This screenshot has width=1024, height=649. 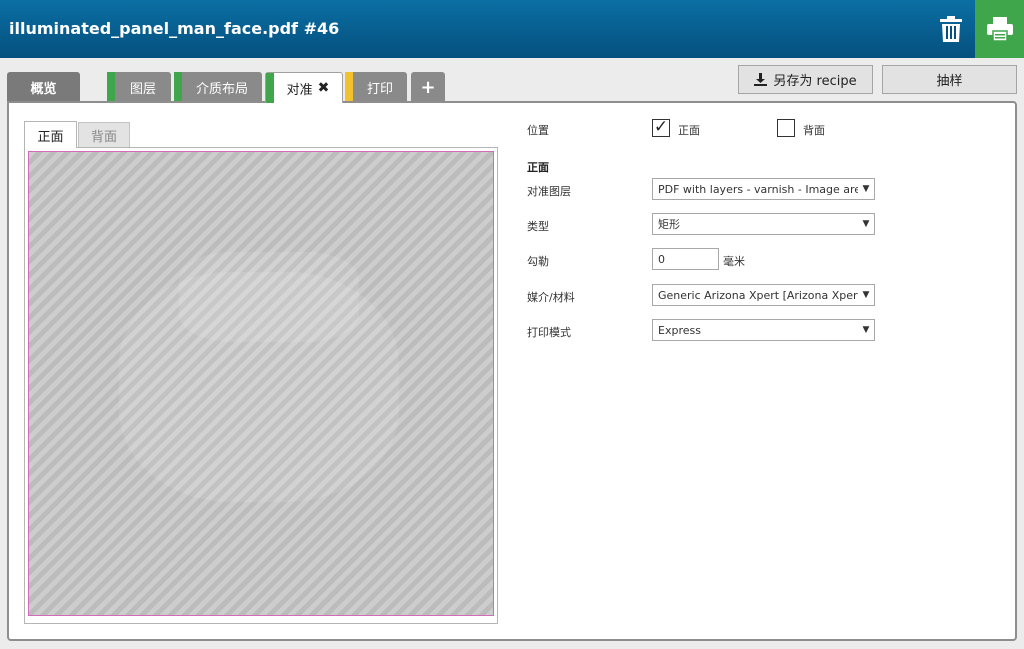 I want to click on preview-tab-back-label: 背面, so click(x=103, y=137).